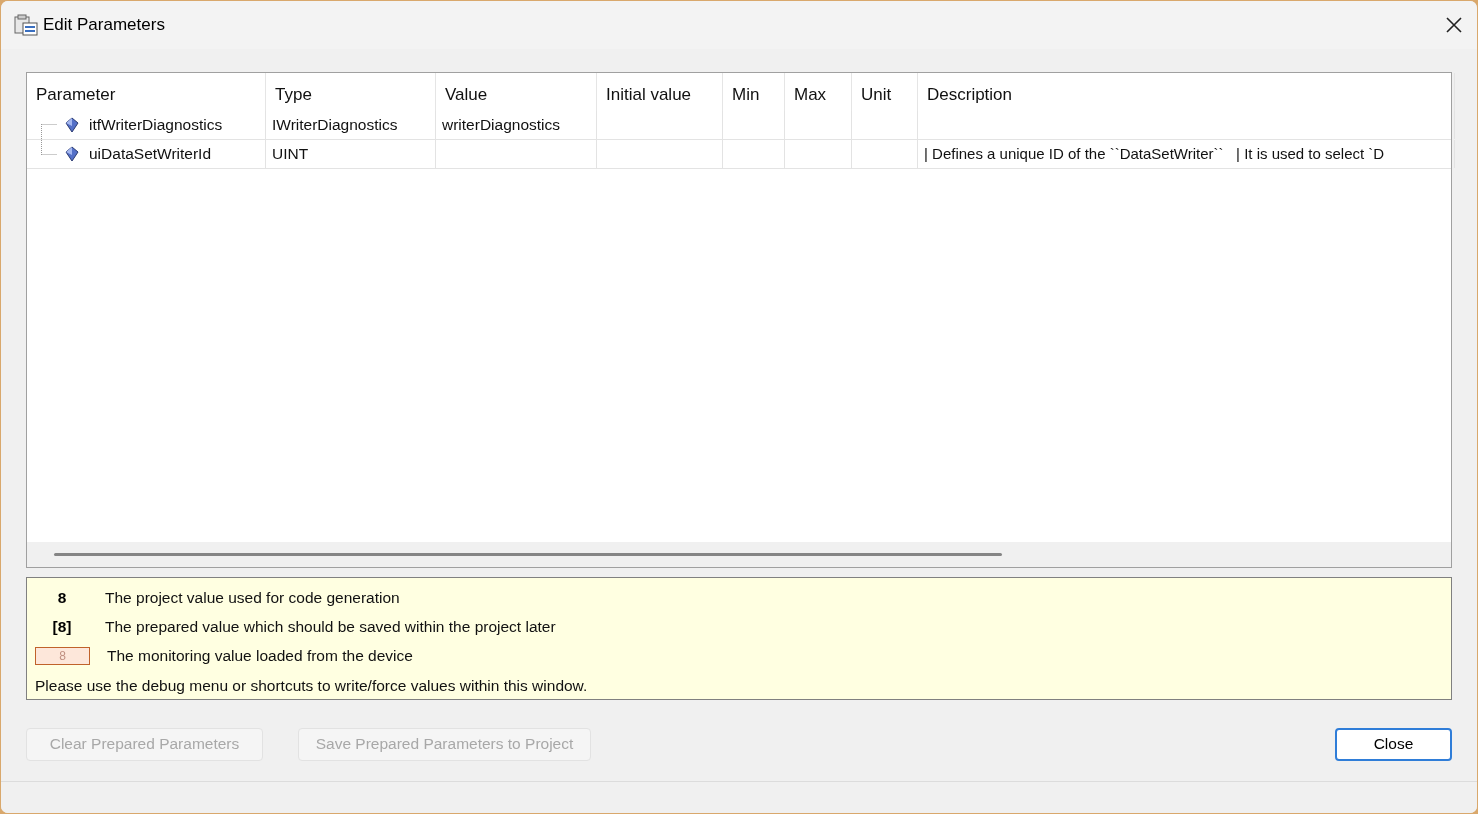 Image resolution: width=1478 pixels, height=814 pixels. Describe the element at coordinates (330, 626) in the screenshot. I see `legend-text: The prepared value which should be saved within the project later` at that location.